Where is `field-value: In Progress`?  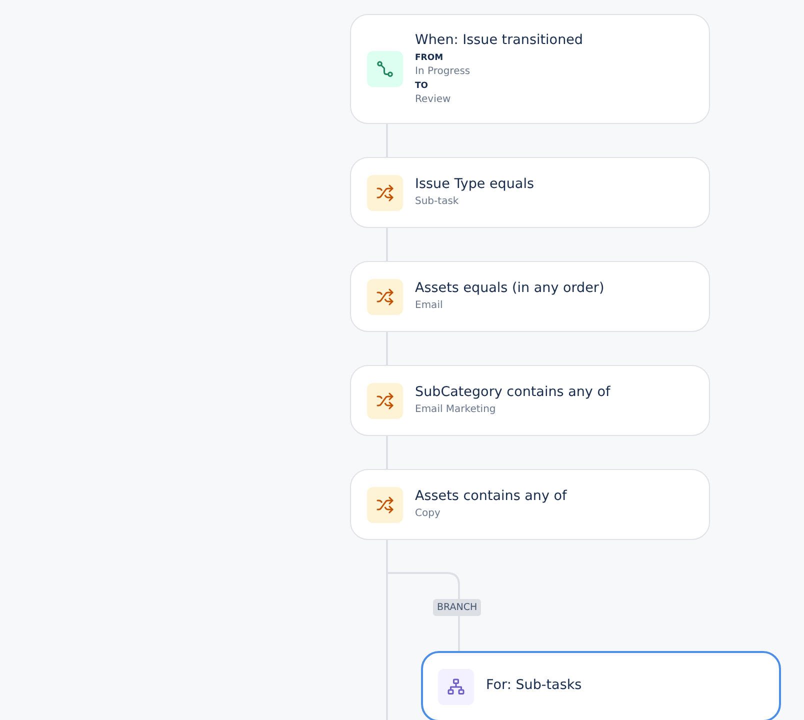
field-value: In Progress is located at coordinates (443, 71).